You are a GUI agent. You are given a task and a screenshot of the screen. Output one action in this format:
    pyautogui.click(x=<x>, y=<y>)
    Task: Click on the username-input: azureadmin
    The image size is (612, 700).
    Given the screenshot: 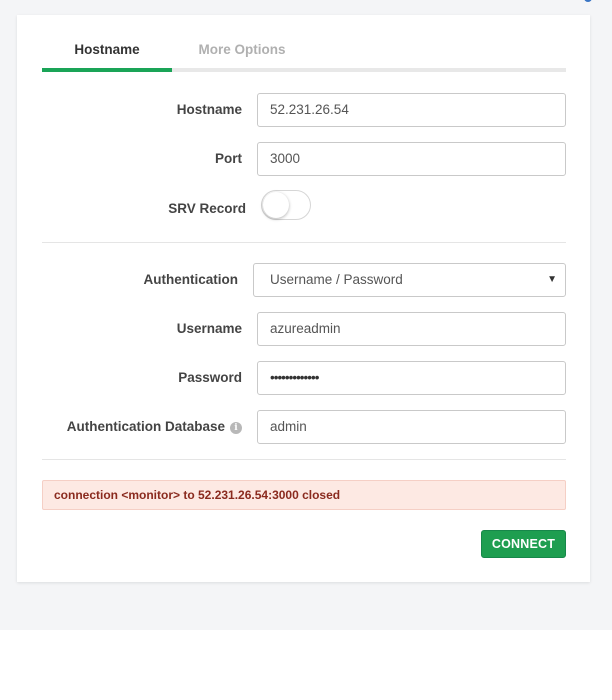 What is the action you would take?
    pyautogui.click(x=411, y=329)
    